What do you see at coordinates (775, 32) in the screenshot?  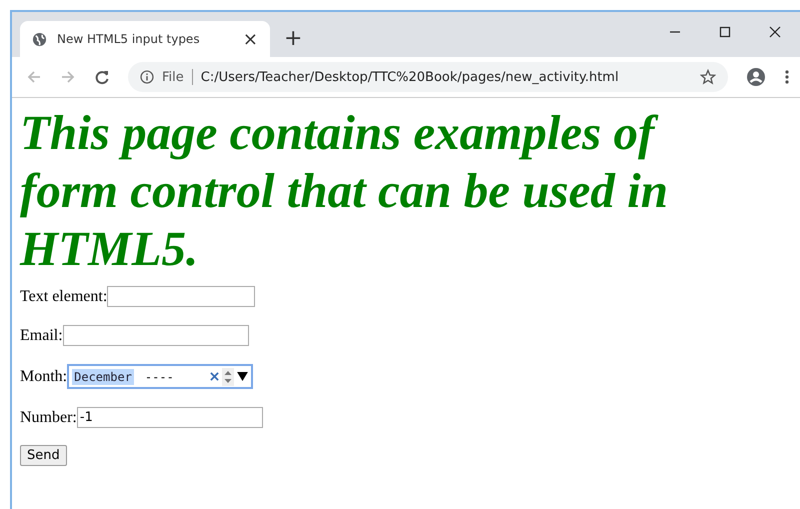 I see `close-icon` at bounding box center [775, 32].